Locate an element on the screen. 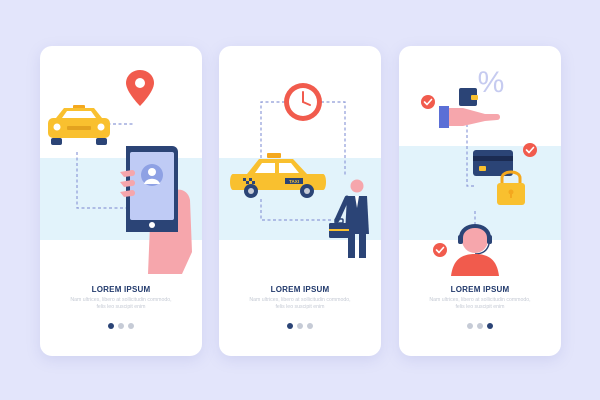 Image resolution: width=600 pixels, height=400 pixels. taxi-car-icon: TAXI is located at coordinates (278, 175).